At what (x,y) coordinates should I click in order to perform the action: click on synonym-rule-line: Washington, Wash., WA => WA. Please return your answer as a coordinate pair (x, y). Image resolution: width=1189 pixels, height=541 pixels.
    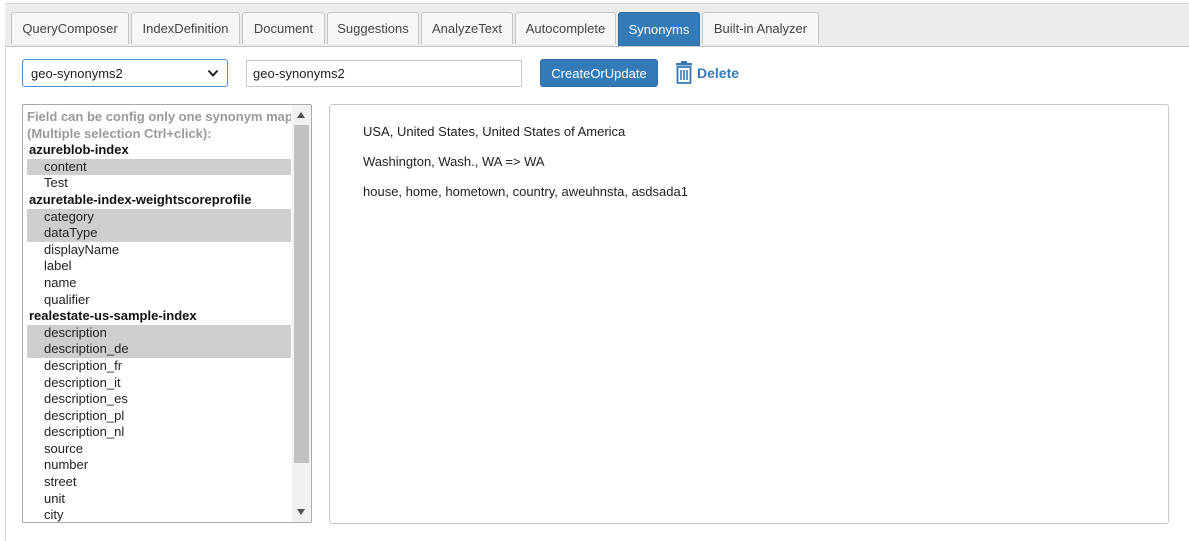
    Looking at the image, I should click on (454, 161).